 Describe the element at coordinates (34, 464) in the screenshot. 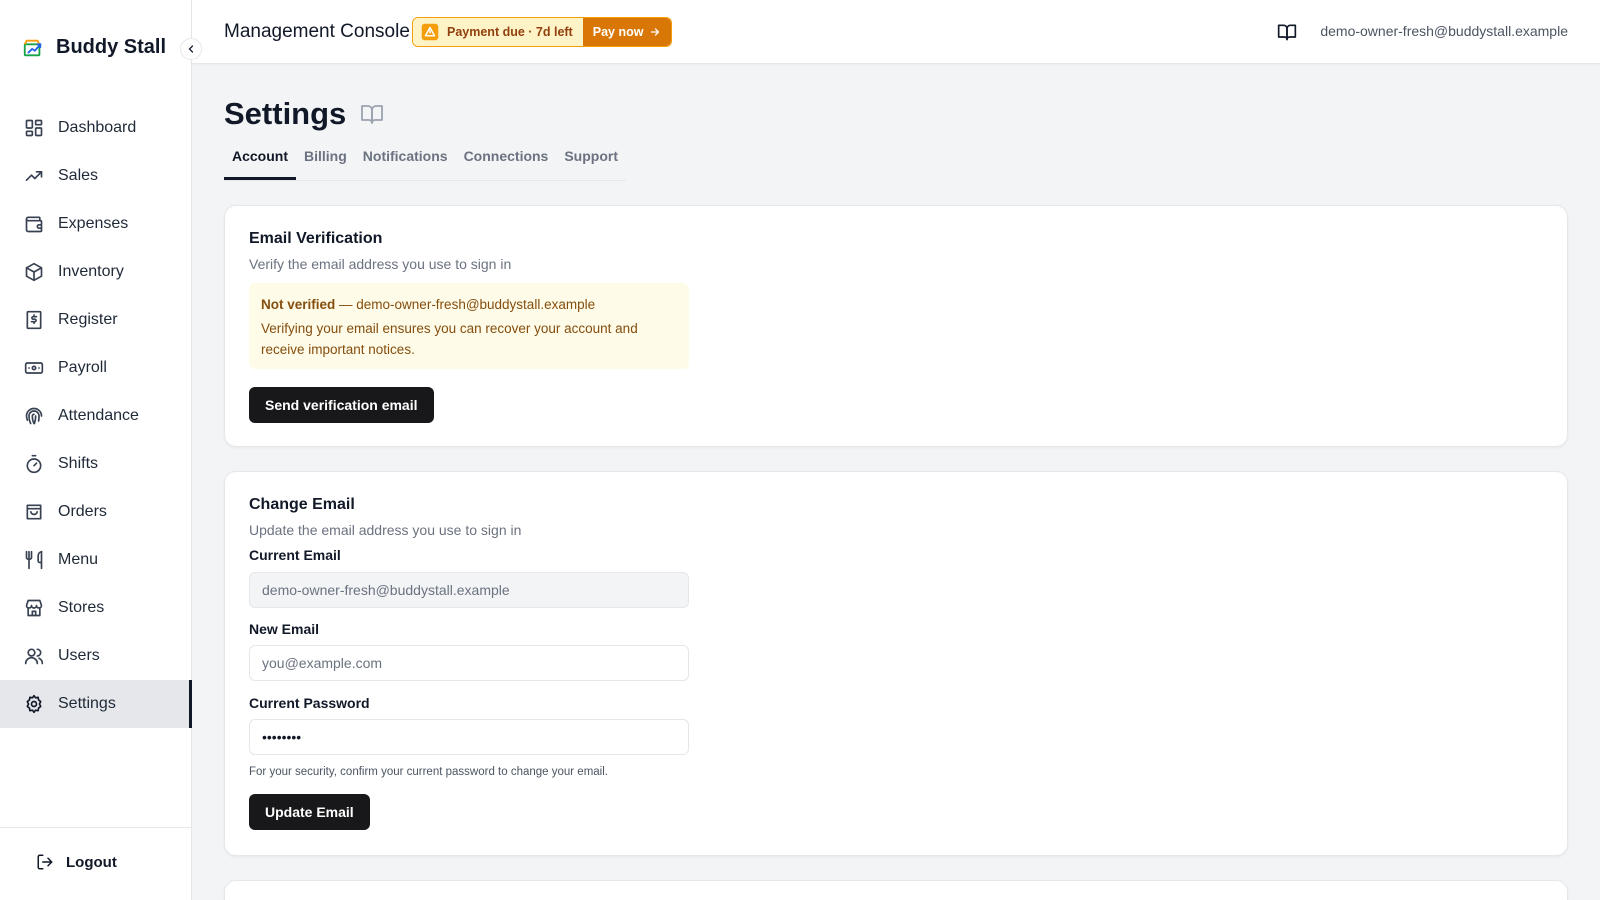

I see `timer-icon` at that location.